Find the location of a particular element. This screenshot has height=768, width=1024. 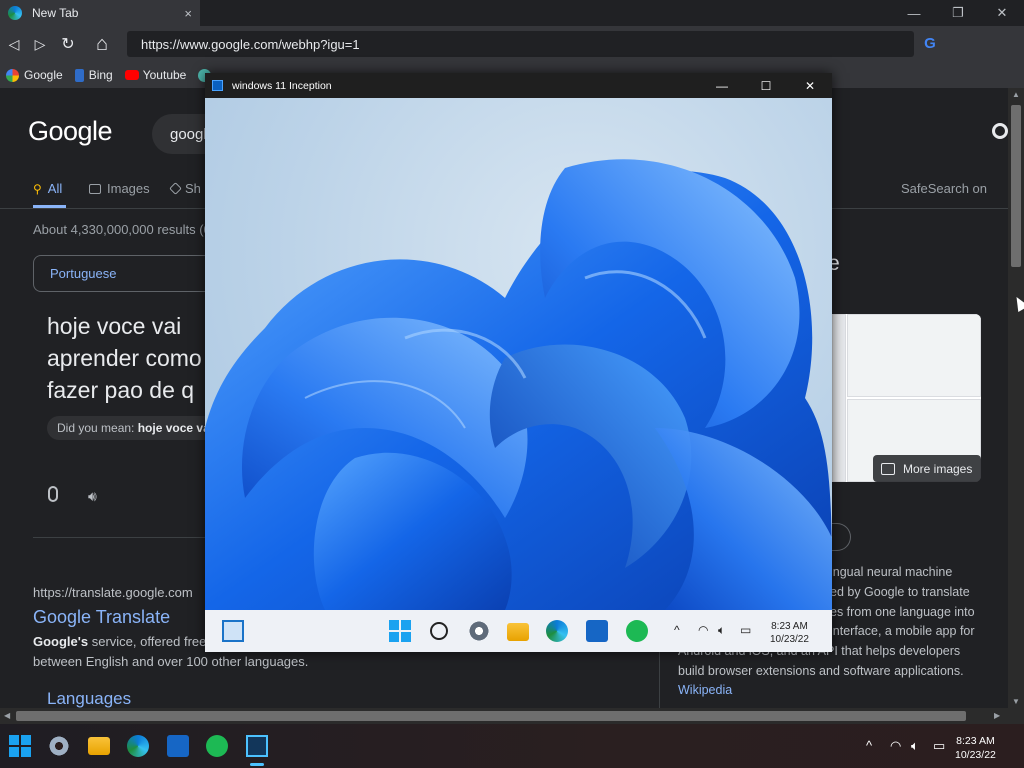

host-file-explorer-icon is located at coordinates (99, 746).